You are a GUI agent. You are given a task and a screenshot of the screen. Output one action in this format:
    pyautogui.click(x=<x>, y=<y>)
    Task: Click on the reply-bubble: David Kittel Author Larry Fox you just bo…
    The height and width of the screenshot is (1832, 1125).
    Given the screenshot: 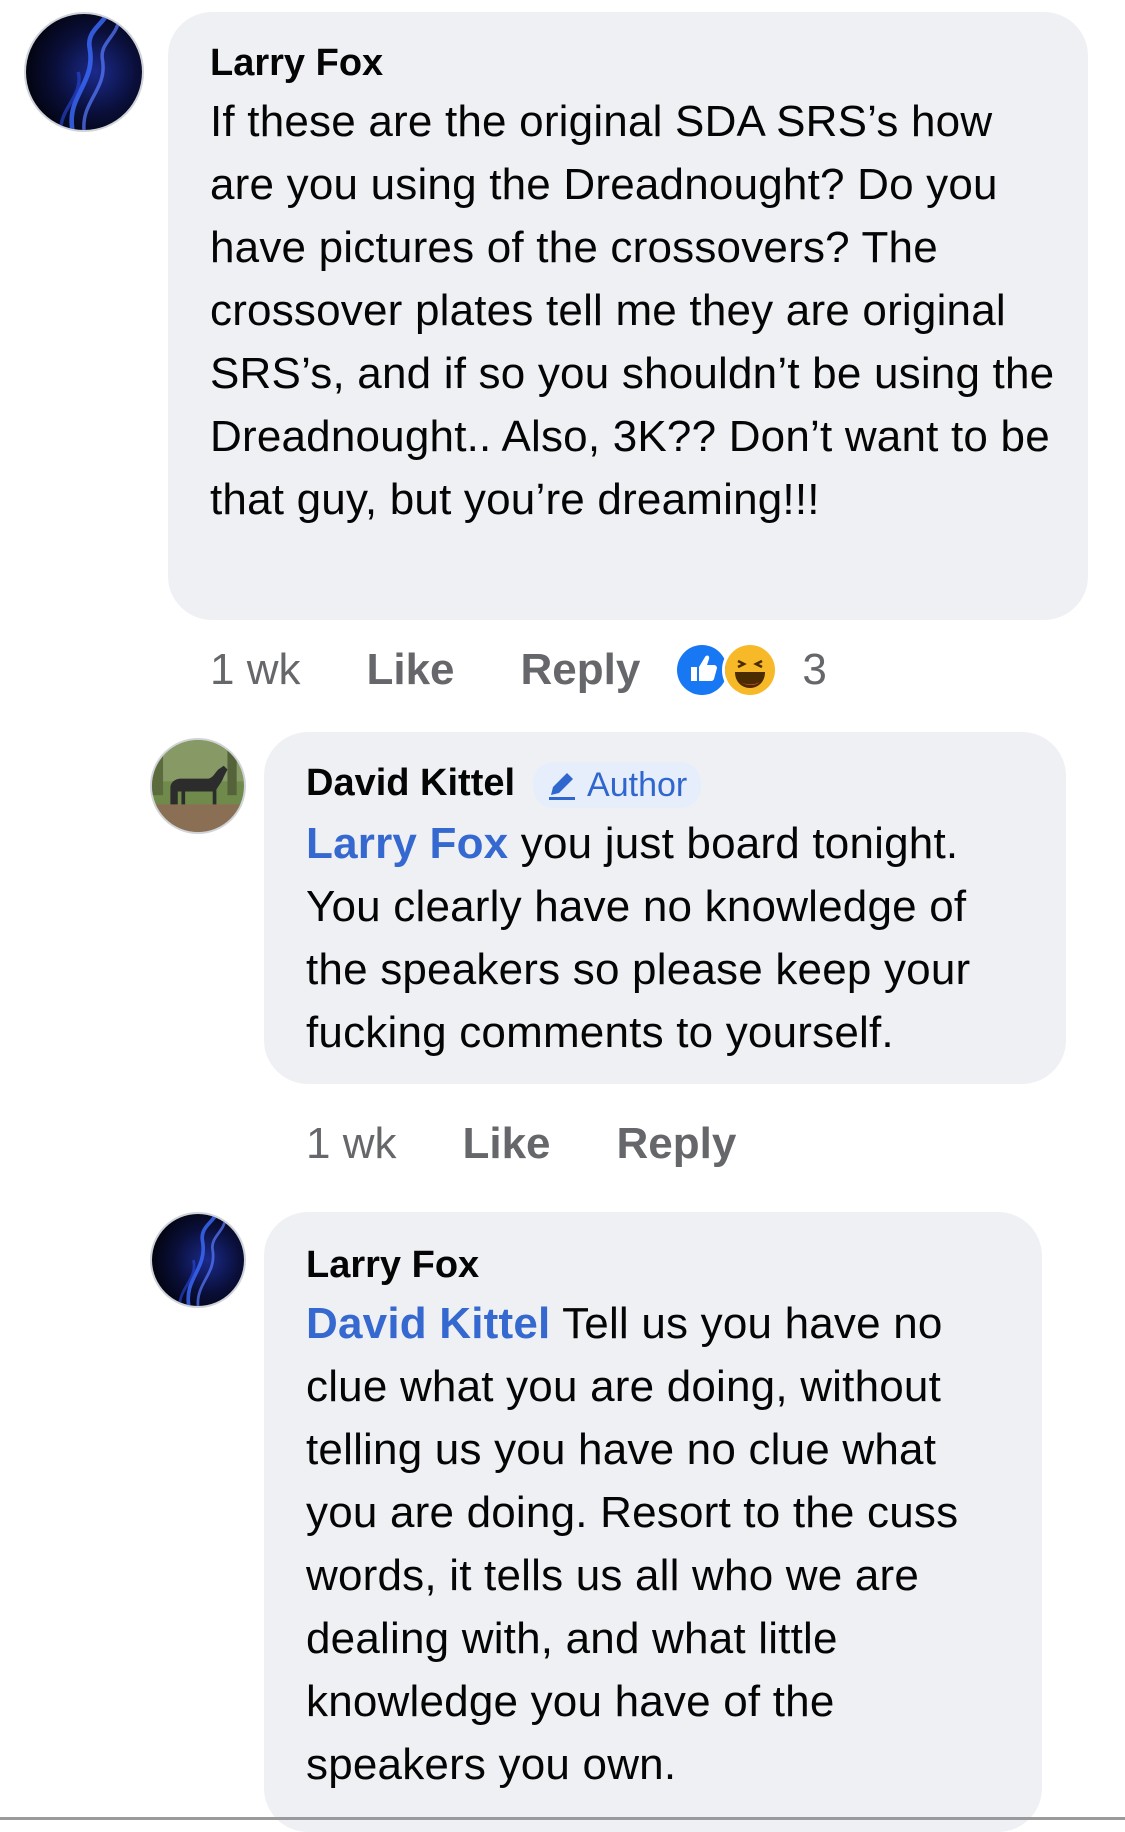 What is the action you would take?
    pyautogui.click(x=665, y=908)
    